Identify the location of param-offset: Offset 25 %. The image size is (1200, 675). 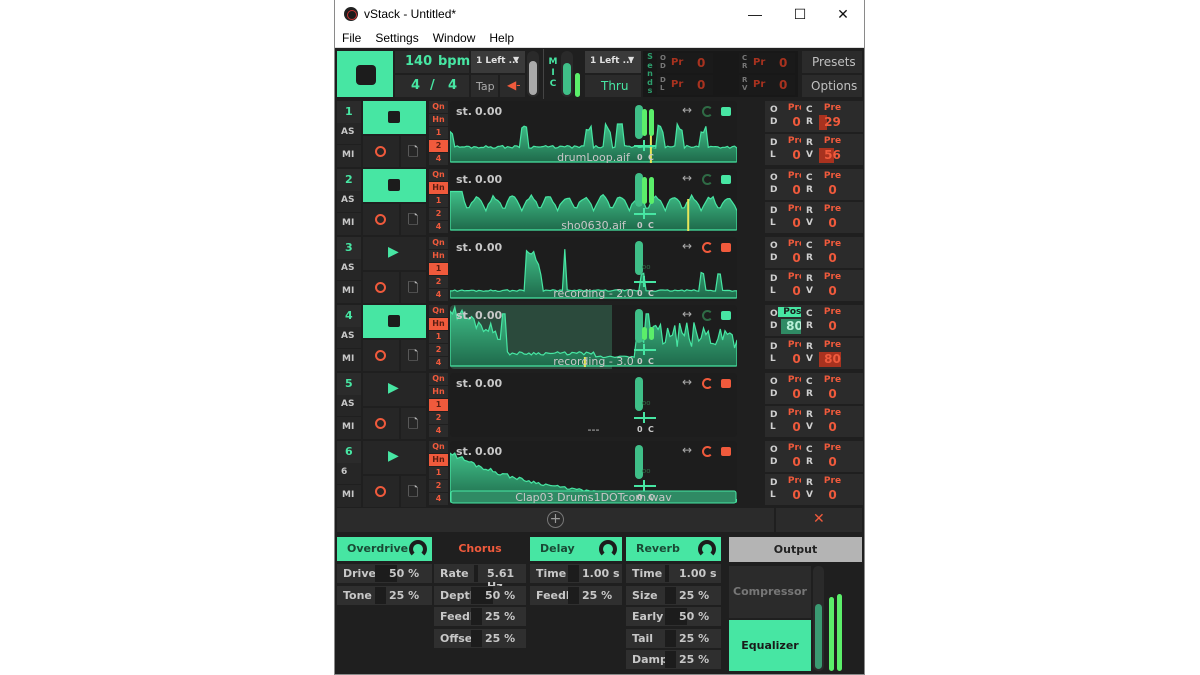
(480, 638).